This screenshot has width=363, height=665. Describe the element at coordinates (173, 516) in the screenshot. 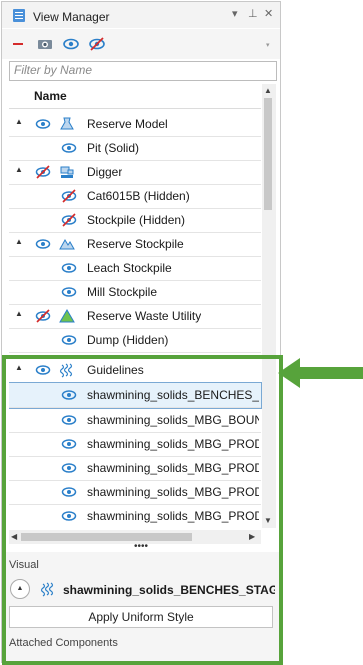

I see `tree-row-label: shawmining_solids_MBG_PROD_4` at that location.